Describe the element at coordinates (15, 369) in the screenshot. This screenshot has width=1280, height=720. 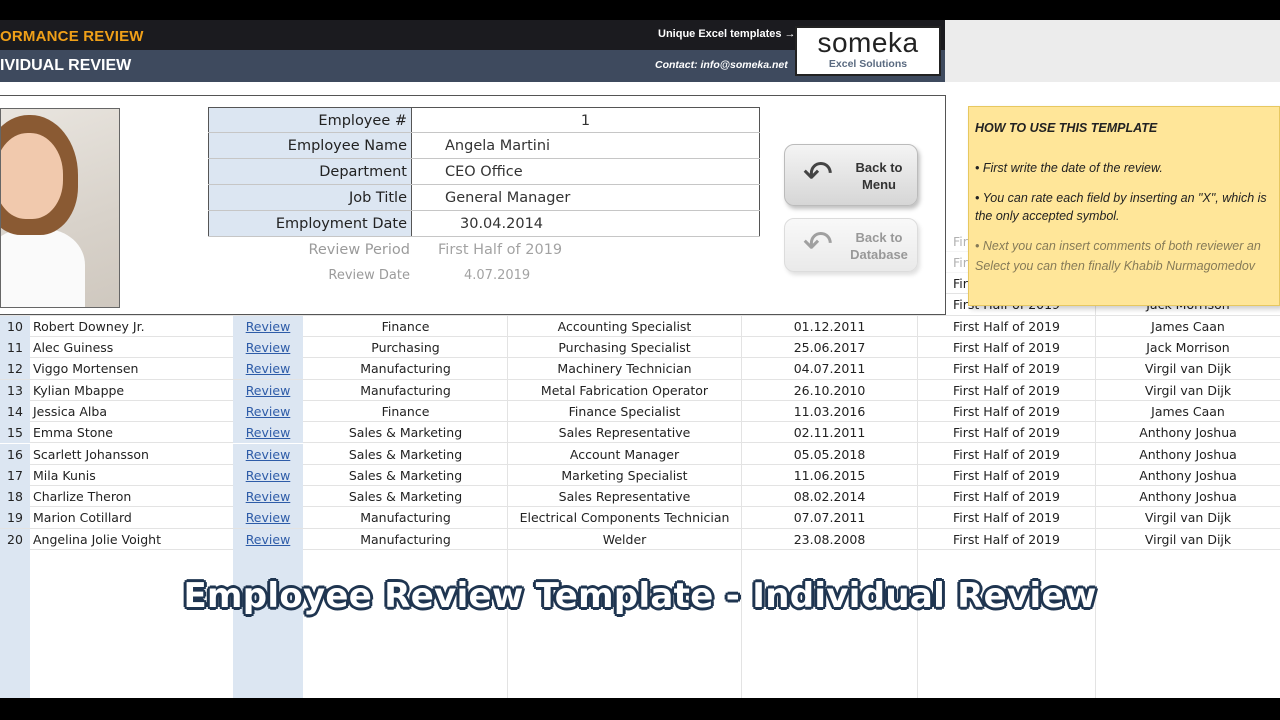
I see `row-number: 12` at that location.